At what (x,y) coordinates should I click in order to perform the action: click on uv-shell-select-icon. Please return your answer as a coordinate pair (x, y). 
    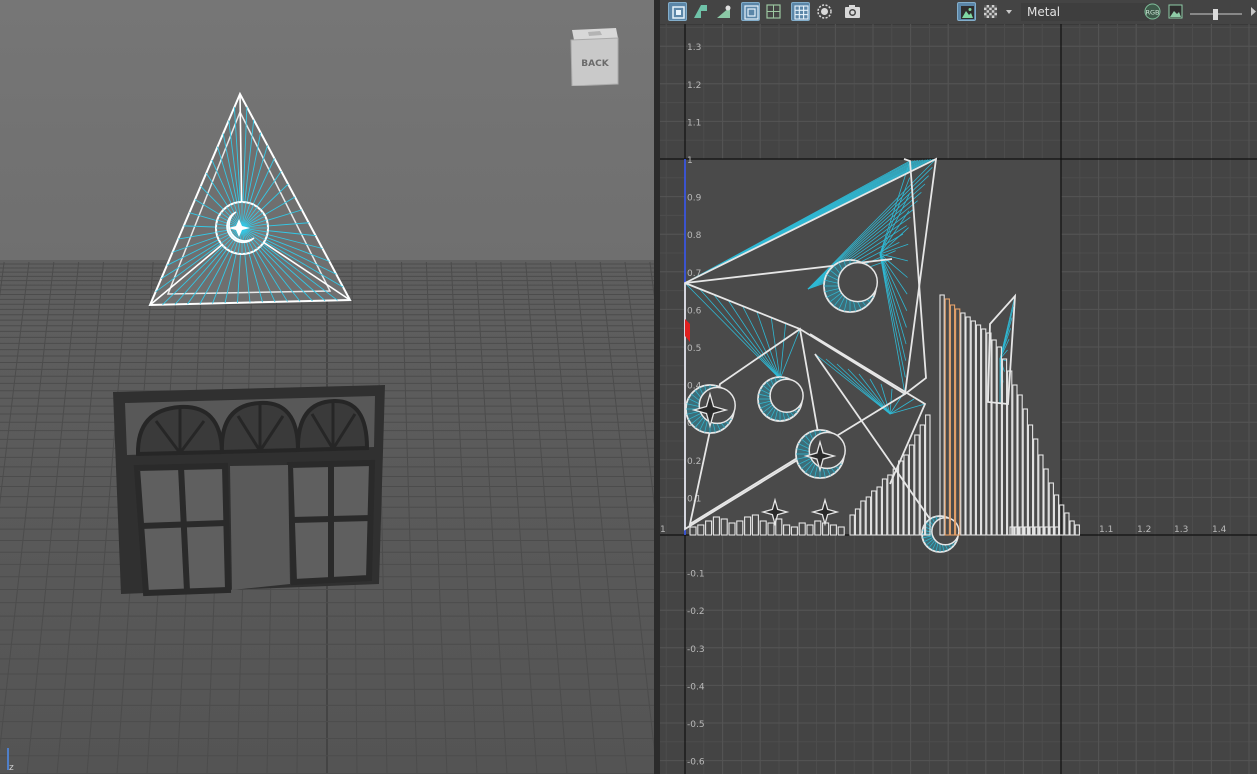
    Looking at the image, I should click on (677, 11).